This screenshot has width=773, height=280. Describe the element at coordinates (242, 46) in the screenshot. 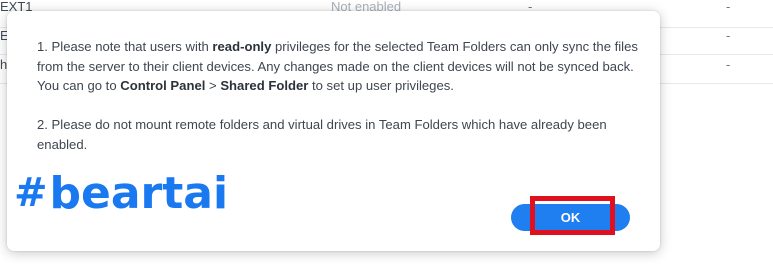

I see `note-emphasis: read-only` at that location.